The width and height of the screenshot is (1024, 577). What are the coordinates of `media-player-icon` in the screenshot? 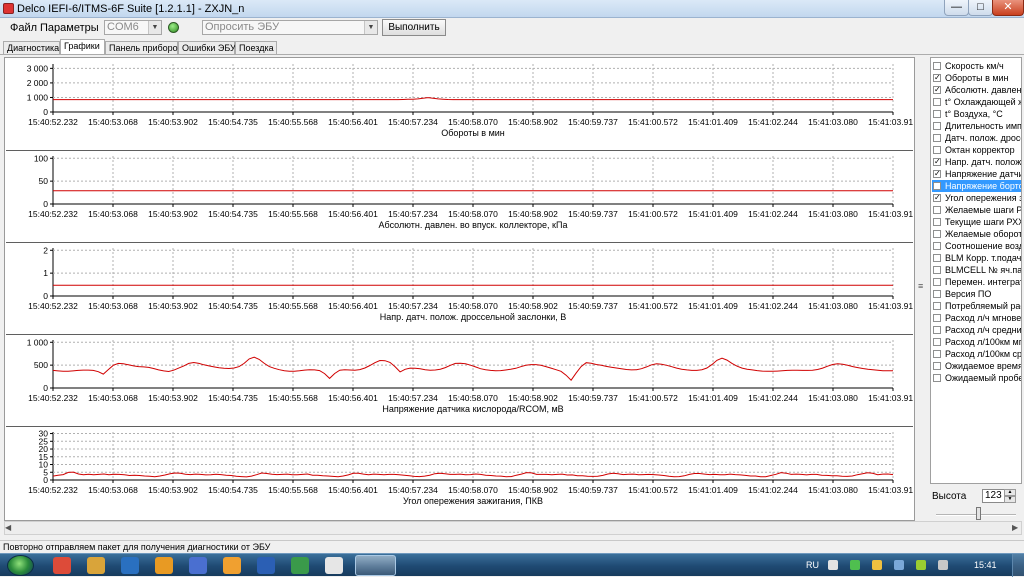 It's located at (164, 565).